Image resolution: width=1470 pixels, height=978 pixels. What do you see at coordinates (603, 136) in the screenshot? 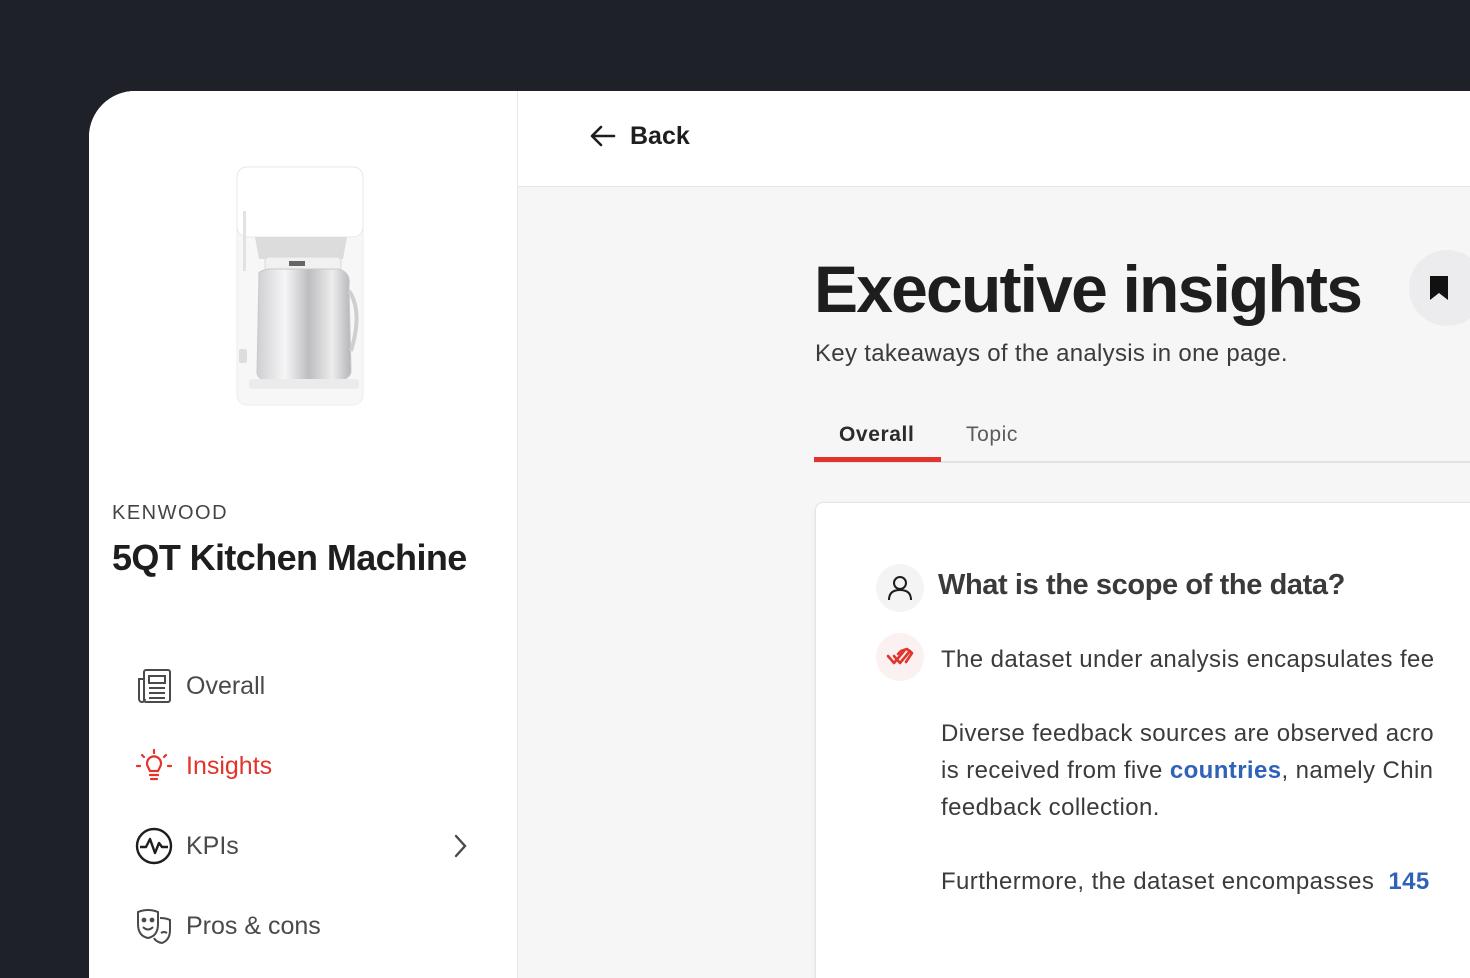
I see `arrow-left-icon` at bounding box center [603, 136].